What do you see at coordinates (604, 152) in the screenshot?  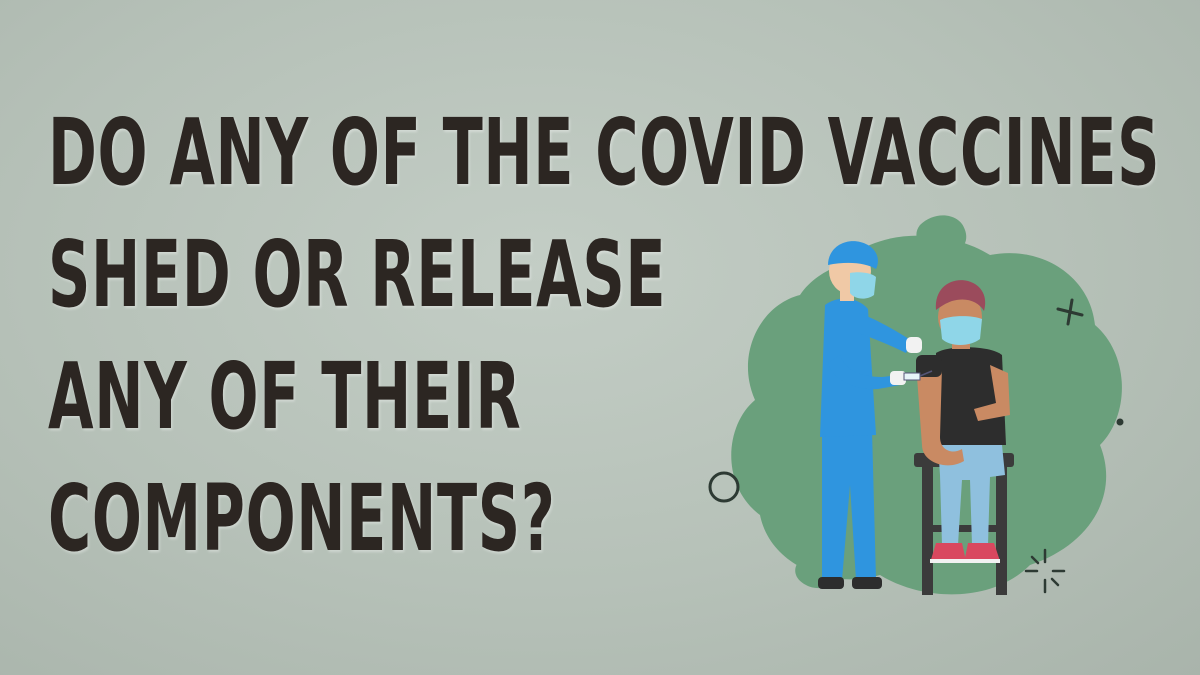 I see `headline-line-1: DO ANY OF THE COVID VACCINES` at bounding box center [604, 152].